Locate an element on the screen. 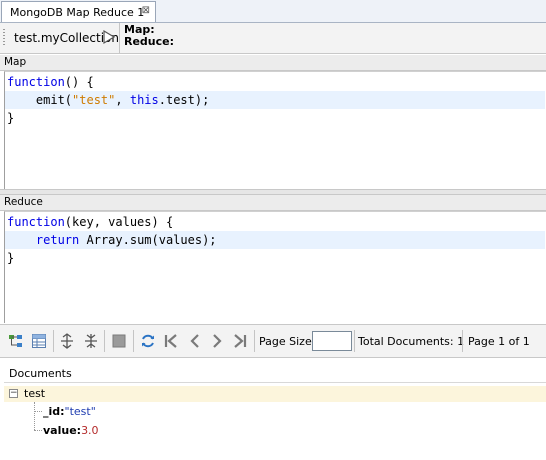 The height and width of the screenshot is (460, 546). map-reduce-summary: Map: Reduce: is located at coordinates (149, 36).